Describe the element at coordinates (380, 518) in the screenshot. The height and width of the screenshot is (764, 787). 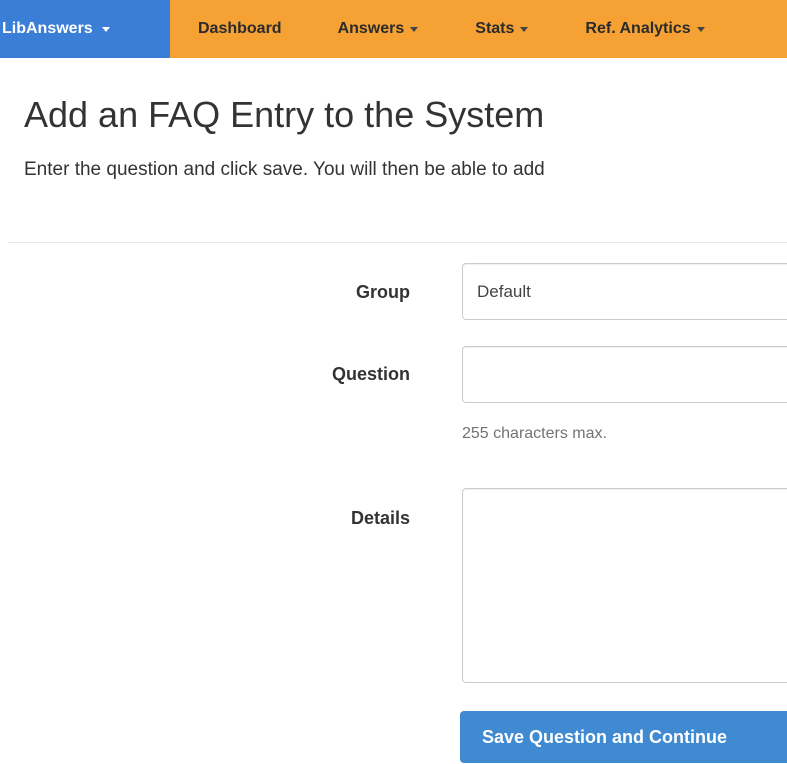
I see `details-label: Details` at that location.